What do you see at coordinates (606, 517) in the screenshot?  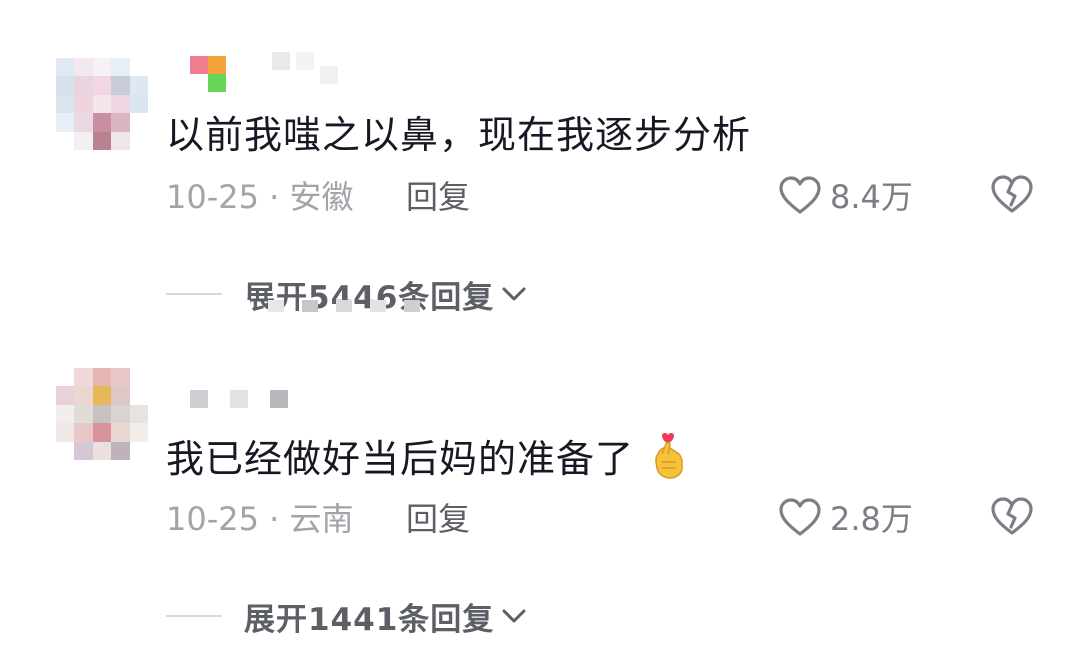 I see `comment-meta: 10-25 · 云南 回复` at bounding box center [606, 517].